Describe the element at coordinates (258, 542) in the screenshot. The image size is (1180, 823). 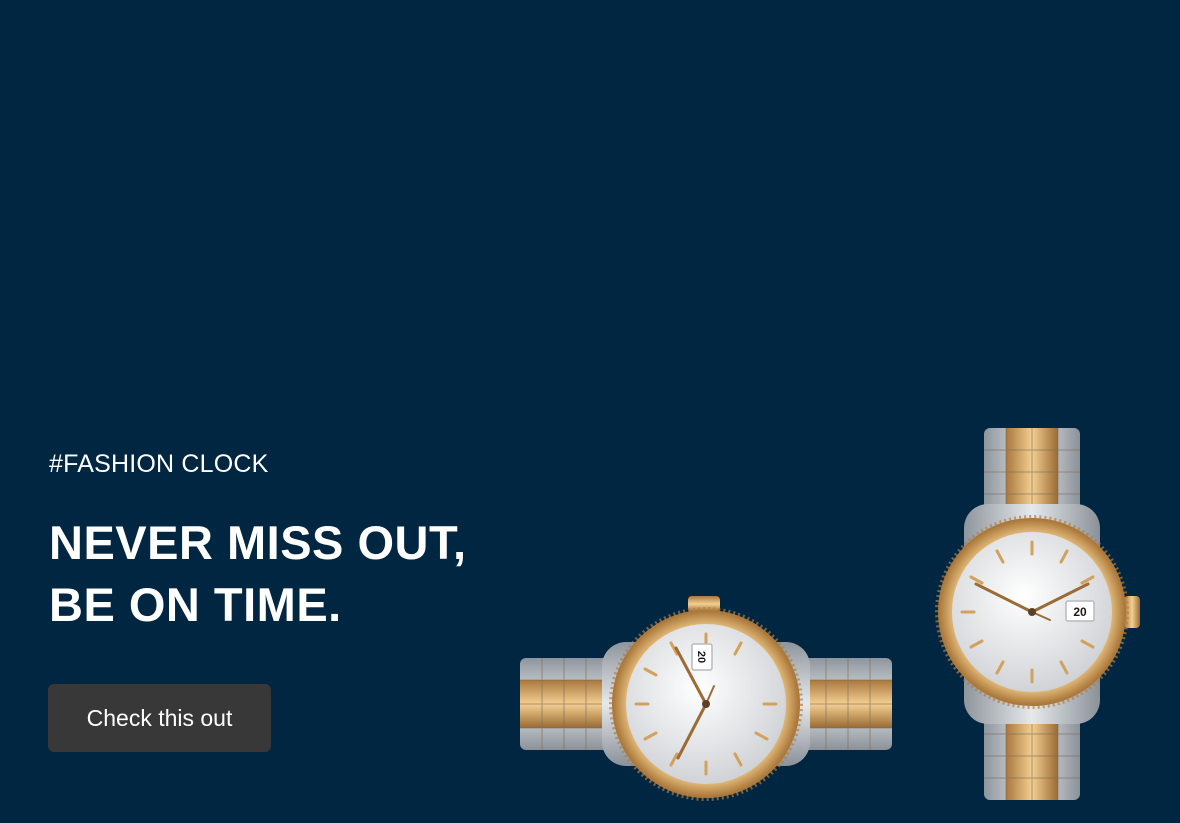
I see `headline-line-1: NEVER MISS OUT,` at that location.